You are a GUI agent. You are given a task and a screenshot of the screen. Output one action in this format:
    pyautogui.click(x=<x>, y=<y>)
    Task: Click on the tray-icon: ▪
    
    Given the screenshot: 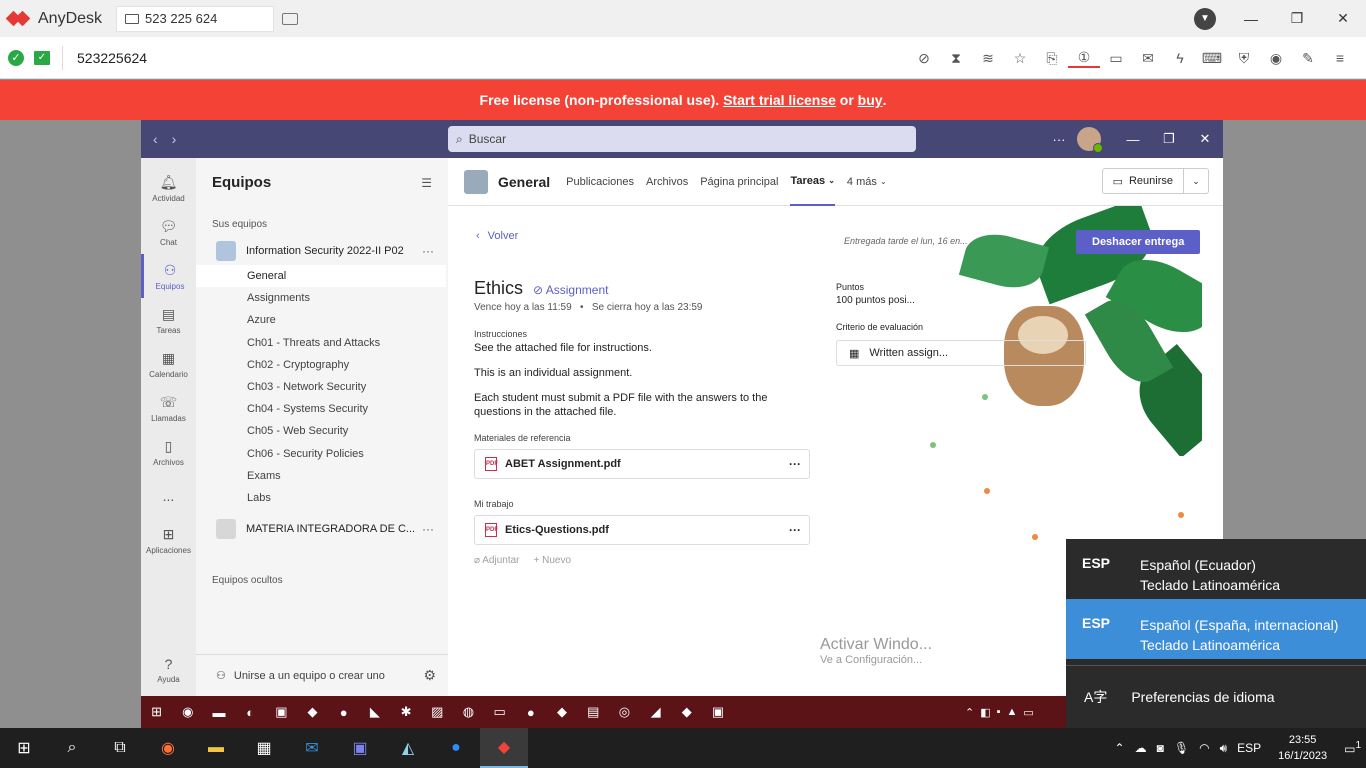 What is the action you would take?
    pyautogui.click(x=999, y=712)
    